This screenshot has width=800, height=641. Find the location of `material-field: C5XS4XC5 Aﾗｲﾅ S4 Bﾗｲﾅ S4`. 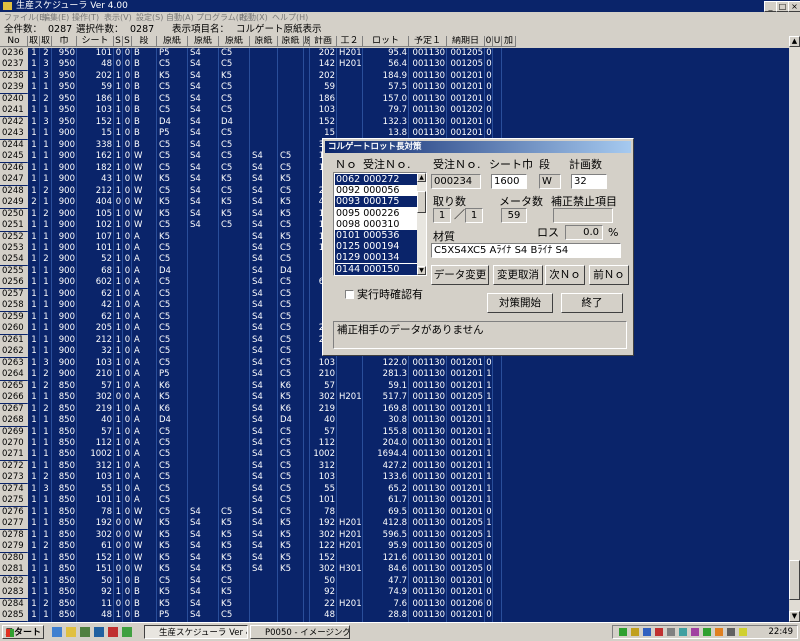

material-field: C5XS4XC5 Aﾗｲﾅ S4 Bﾗｲﾅ S4 is located at coordinates (526, 250).